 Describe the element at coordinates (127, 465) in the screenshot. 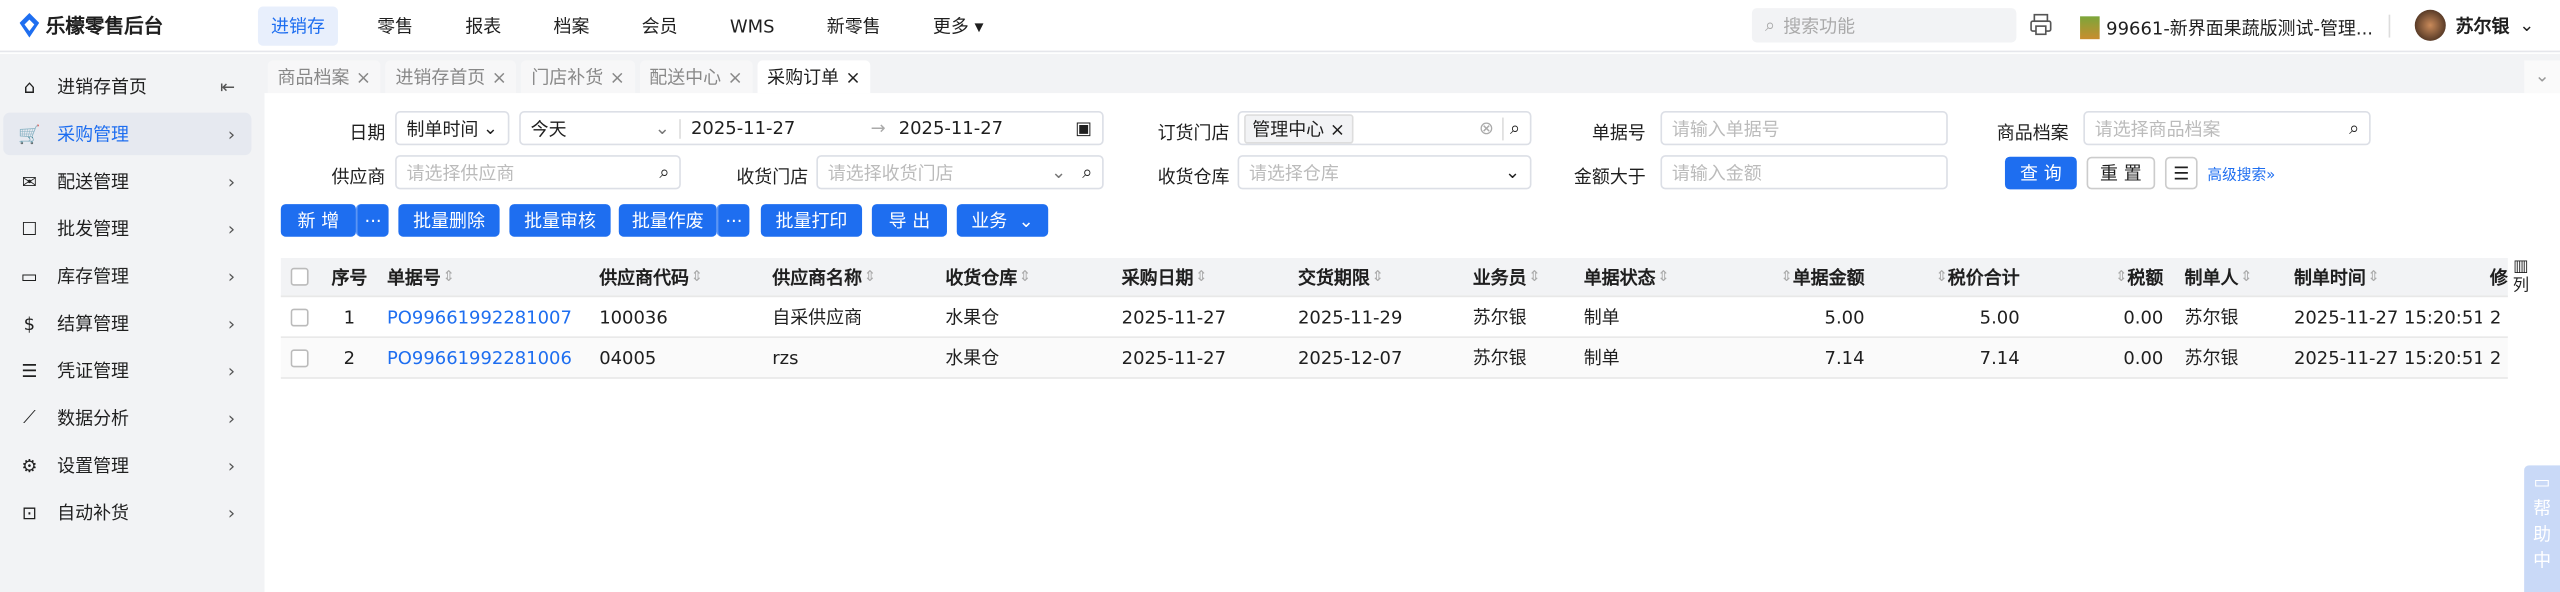

I see `sidebar-item: ⚙ 设置管理 ›` at that location.